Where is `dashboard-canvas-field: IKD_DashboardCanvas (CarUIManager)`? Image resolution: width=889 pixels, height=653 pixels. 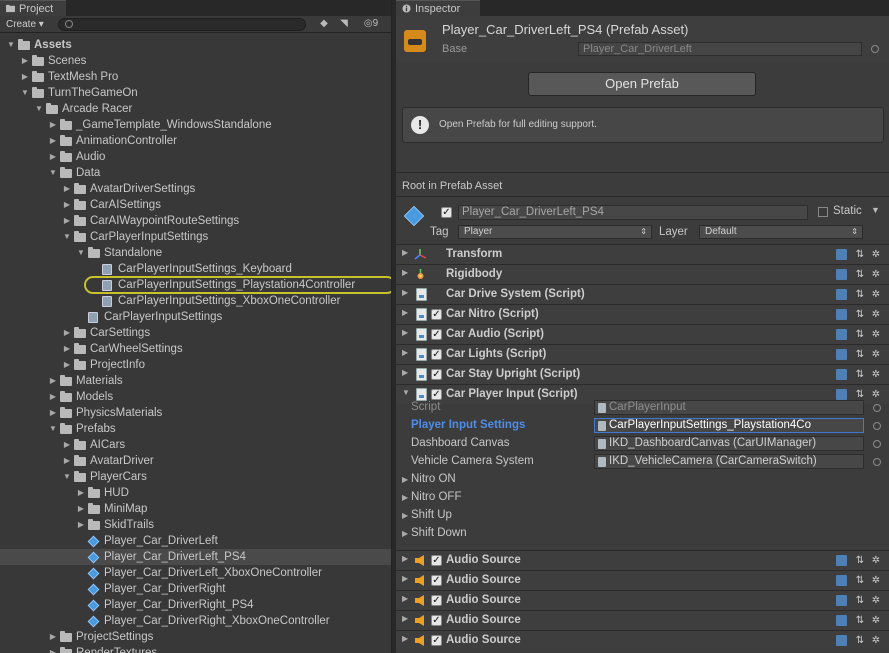
dashboard-canvas-field: IKD_DashboardCanvas (CarUIManager) is located at coordinates (729, 443).